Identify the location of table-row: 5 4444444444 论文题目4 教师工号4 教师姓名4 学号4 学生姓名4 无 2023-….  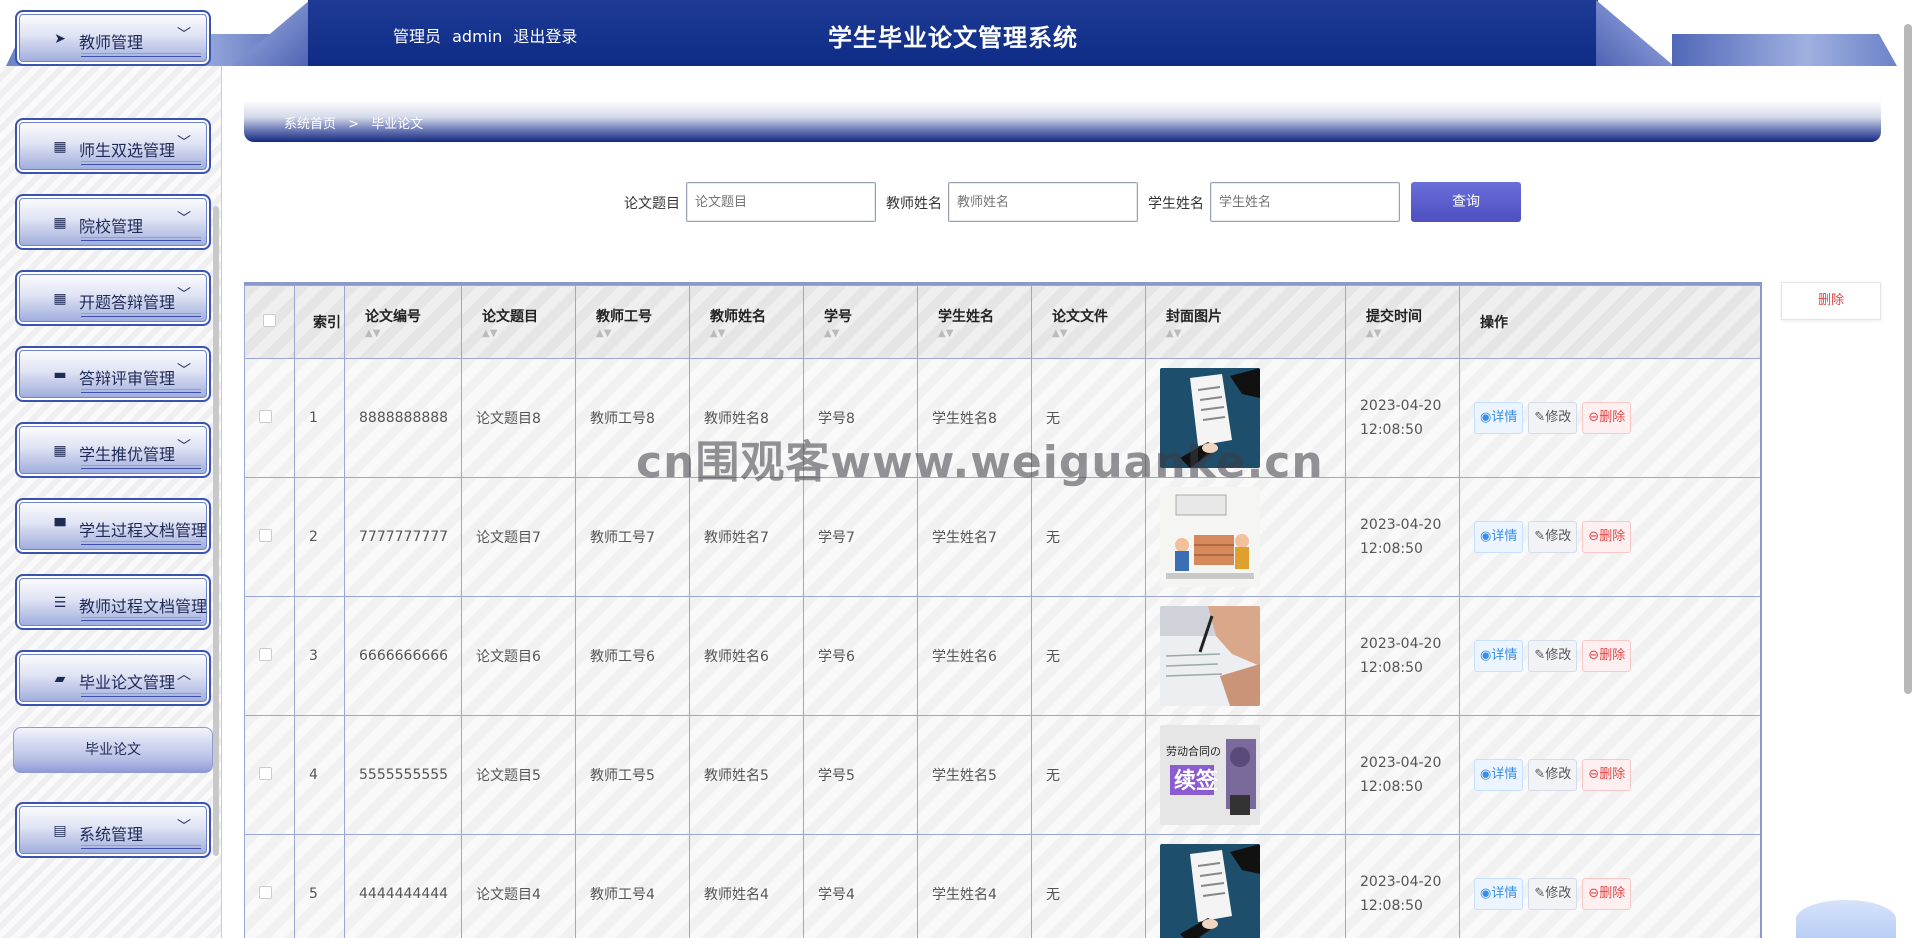
(1003, 886).